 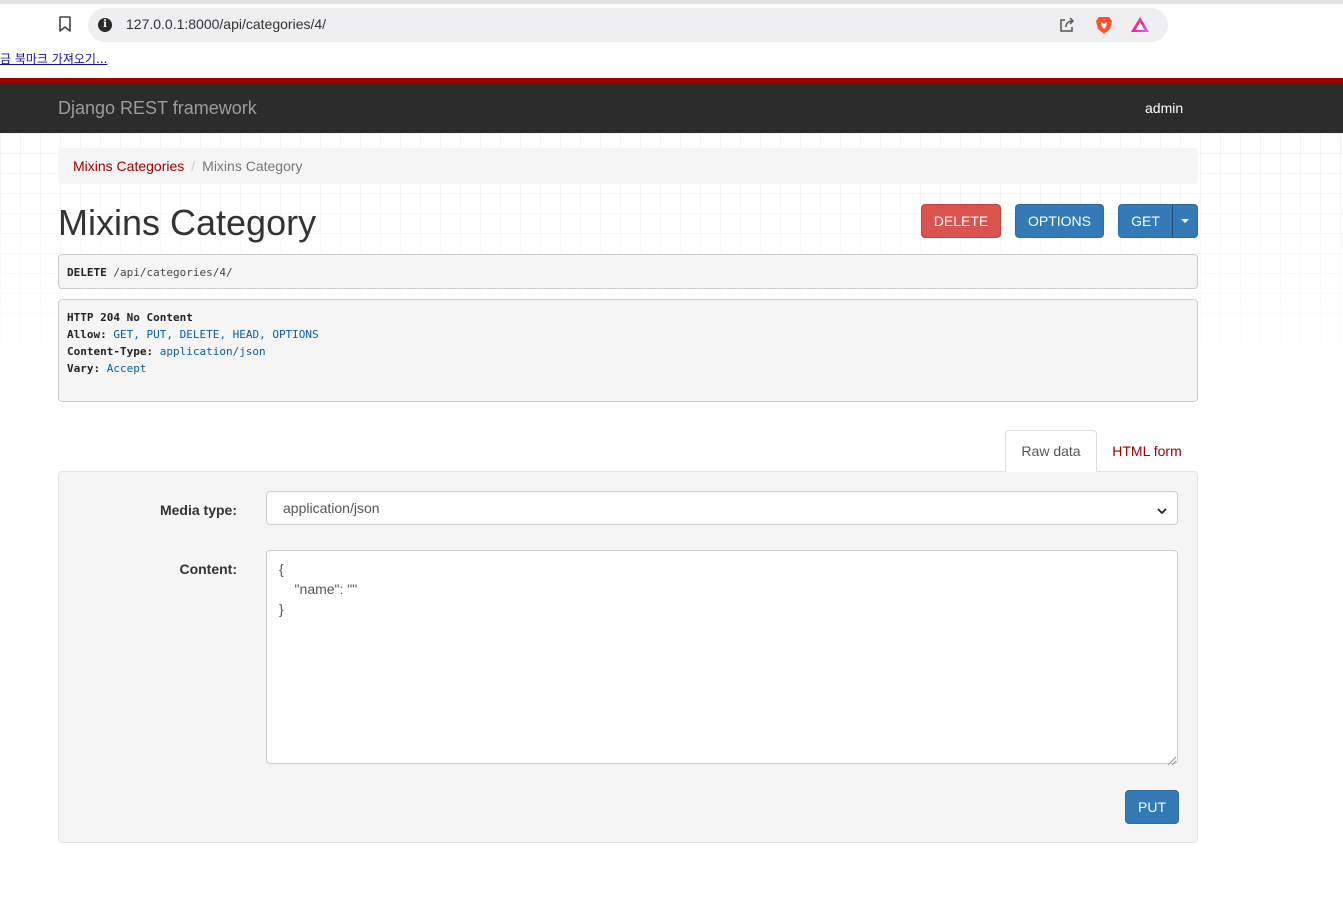 What do you see at coordinates (628, 368) in the screenshot?
I see `response-header-row: Vary: Accept` at bounding box center [628, 368].